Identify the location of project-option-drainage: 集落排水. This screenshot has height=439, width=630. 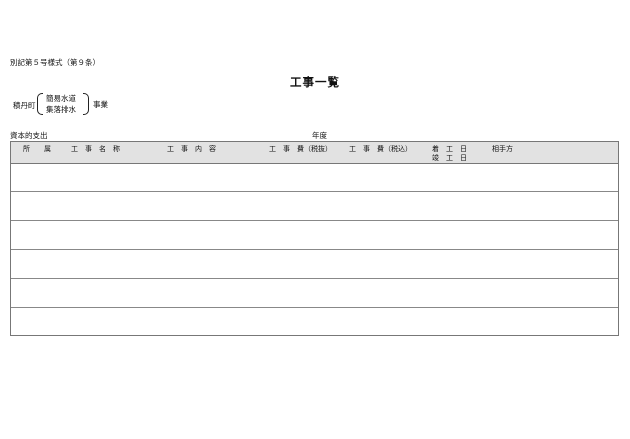
(61, 109).